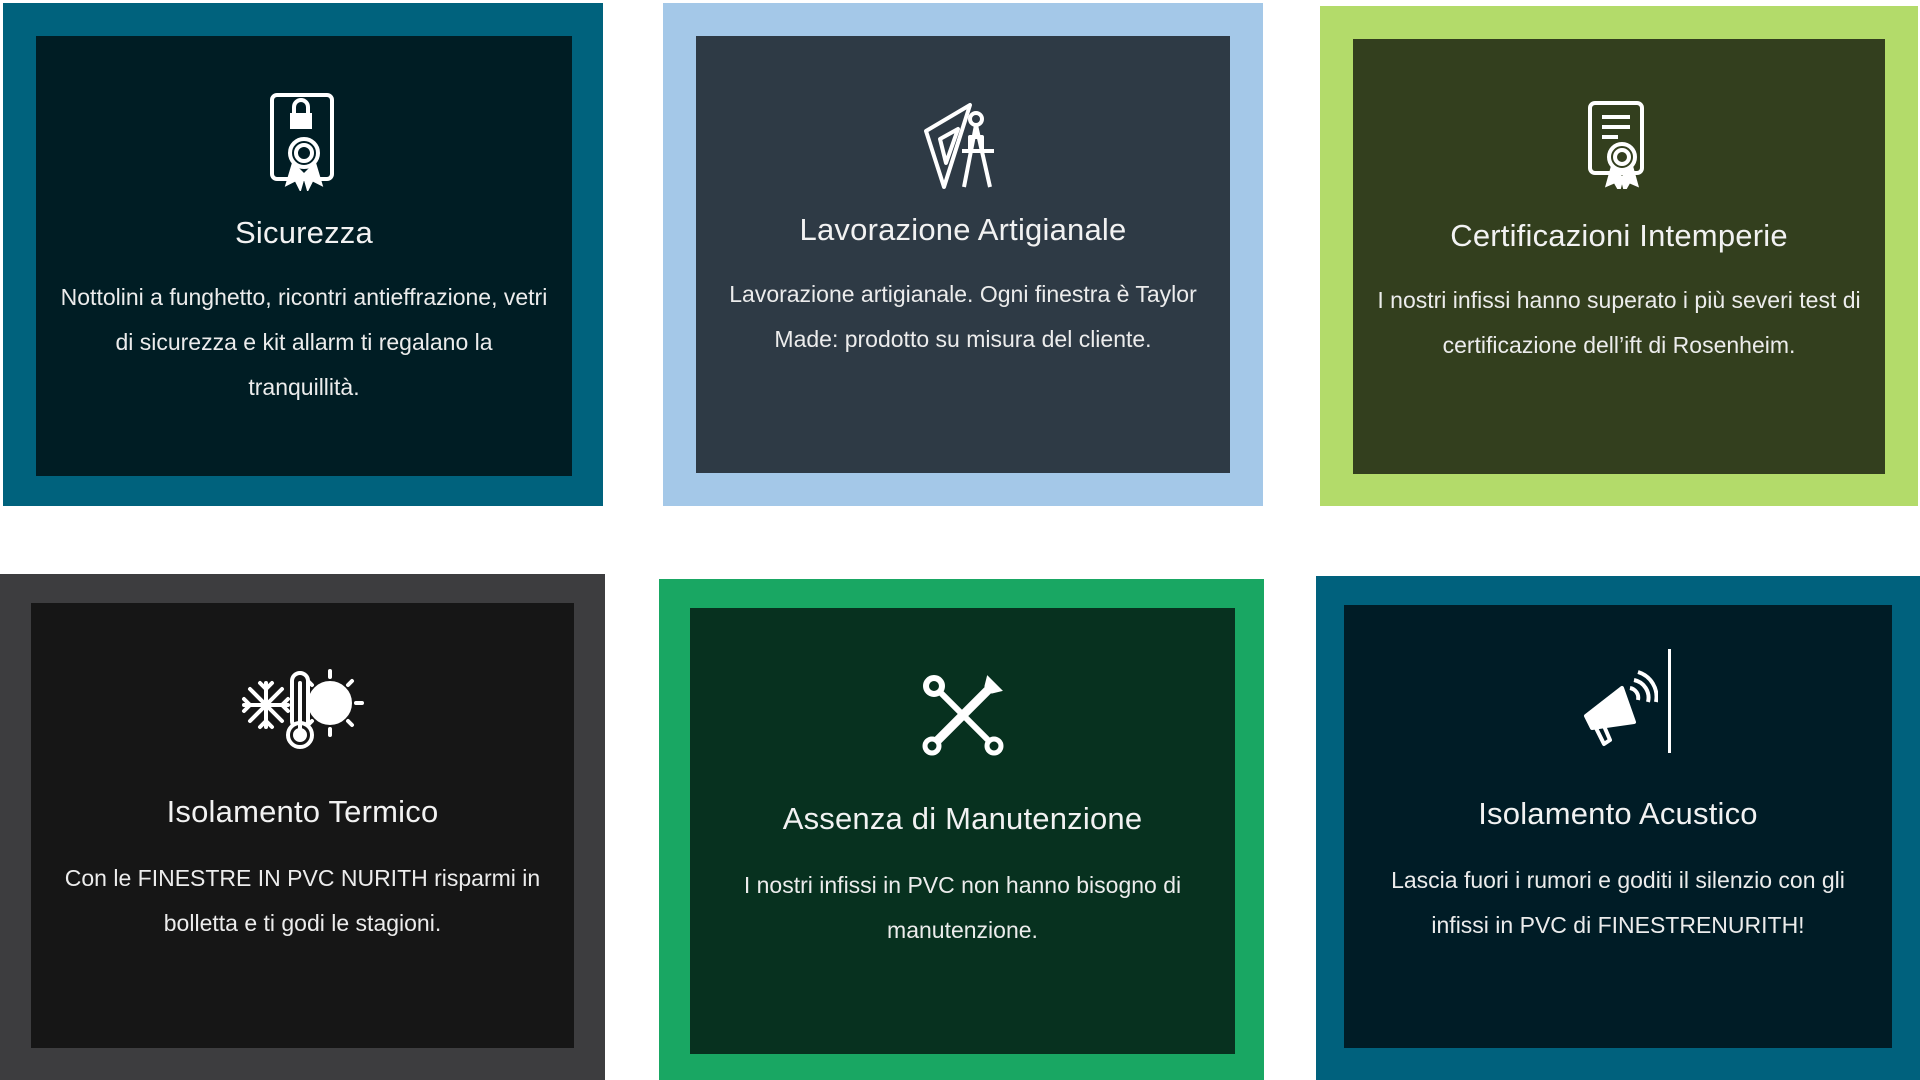 The image size is (1920, 1080). What do you see at coordinates (1619, 144) in the screenshot?
I see `certificate-document-icon` at bounding box center [1619, 144].